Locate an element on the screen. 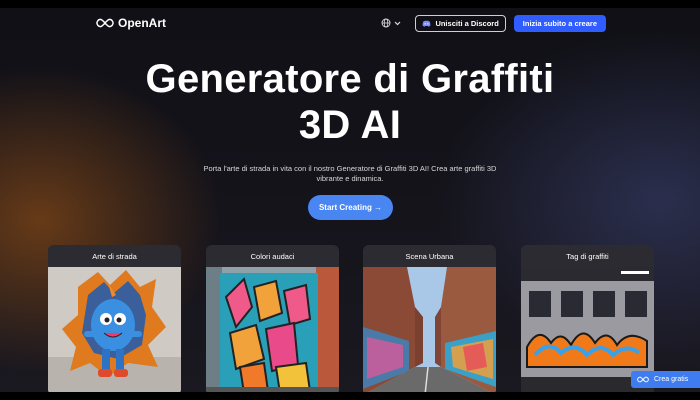 This screenshot has height=400, width=700. start-creating-button: Start Creating → is located at coordinates (350, 207).